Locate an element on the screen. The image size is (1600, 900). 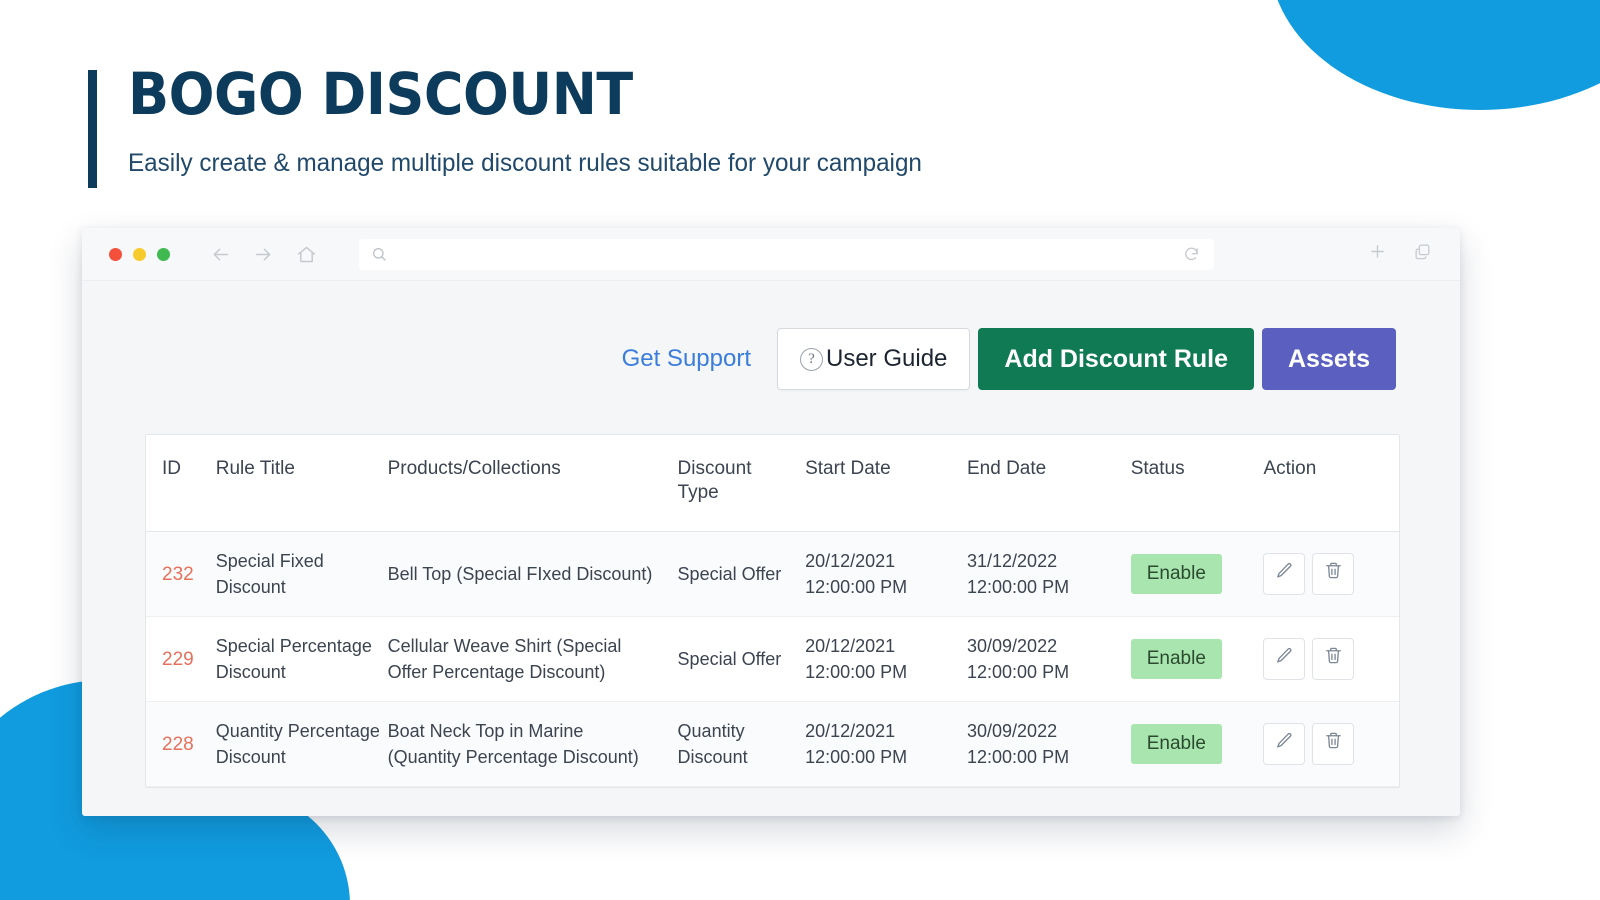
column-header-rule-title: Rule Title is located at coordinates (301, 483).